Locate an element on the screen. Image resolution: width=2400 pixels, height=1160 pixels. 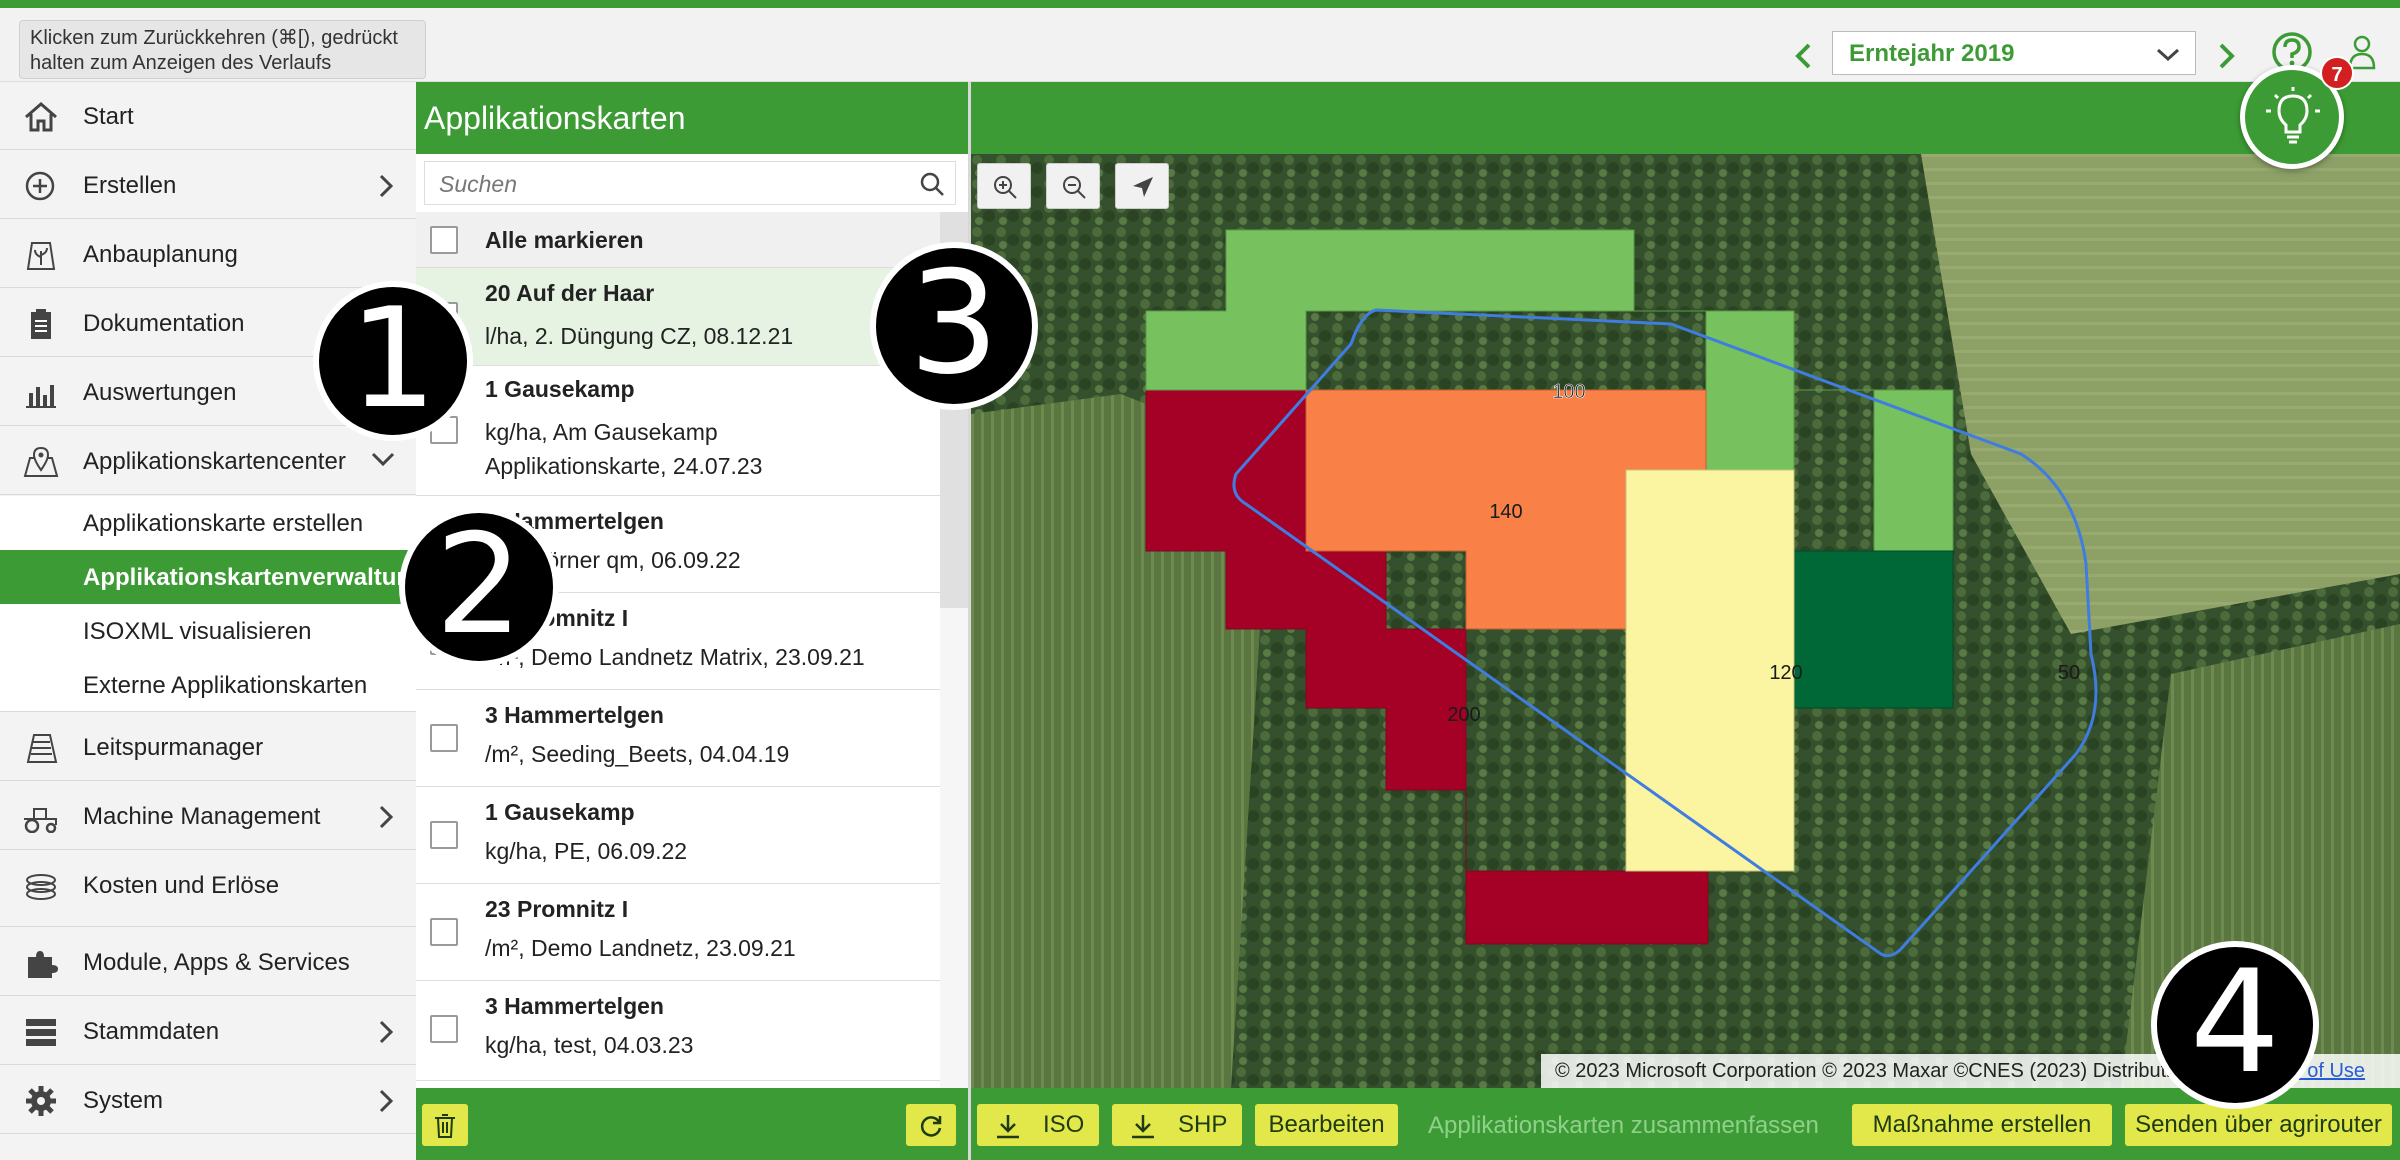
location-arrow-icon is located at coordinates (1143, 187).